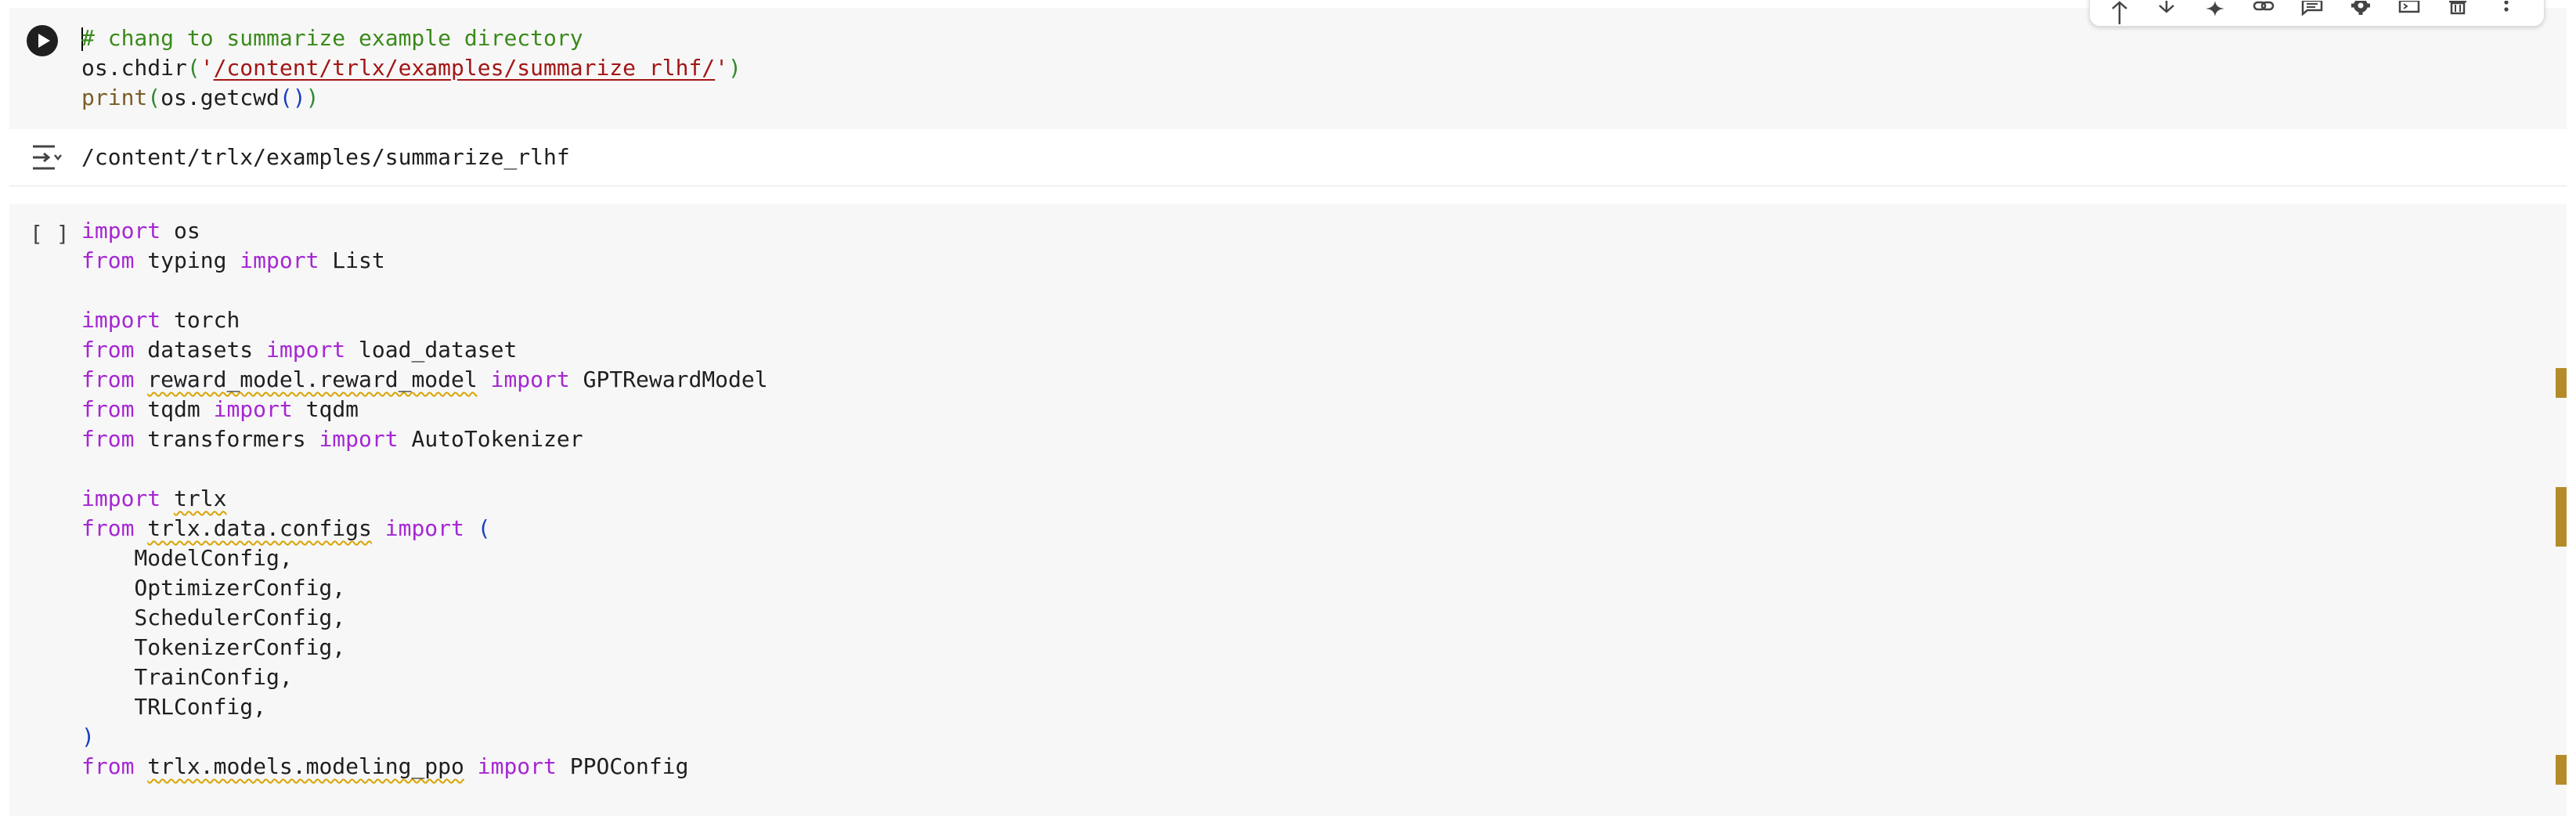  I want to click on code-line: print(os.getcwd()), so click(1300, 98).